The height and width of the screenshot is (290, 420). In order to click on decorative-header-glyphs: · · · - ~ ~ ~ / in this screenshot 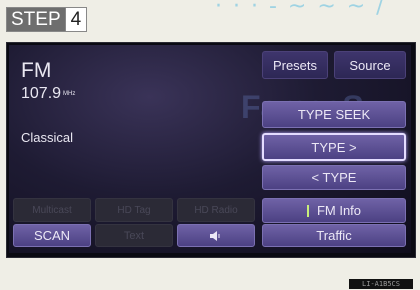, I will do `click(300, 9)`.